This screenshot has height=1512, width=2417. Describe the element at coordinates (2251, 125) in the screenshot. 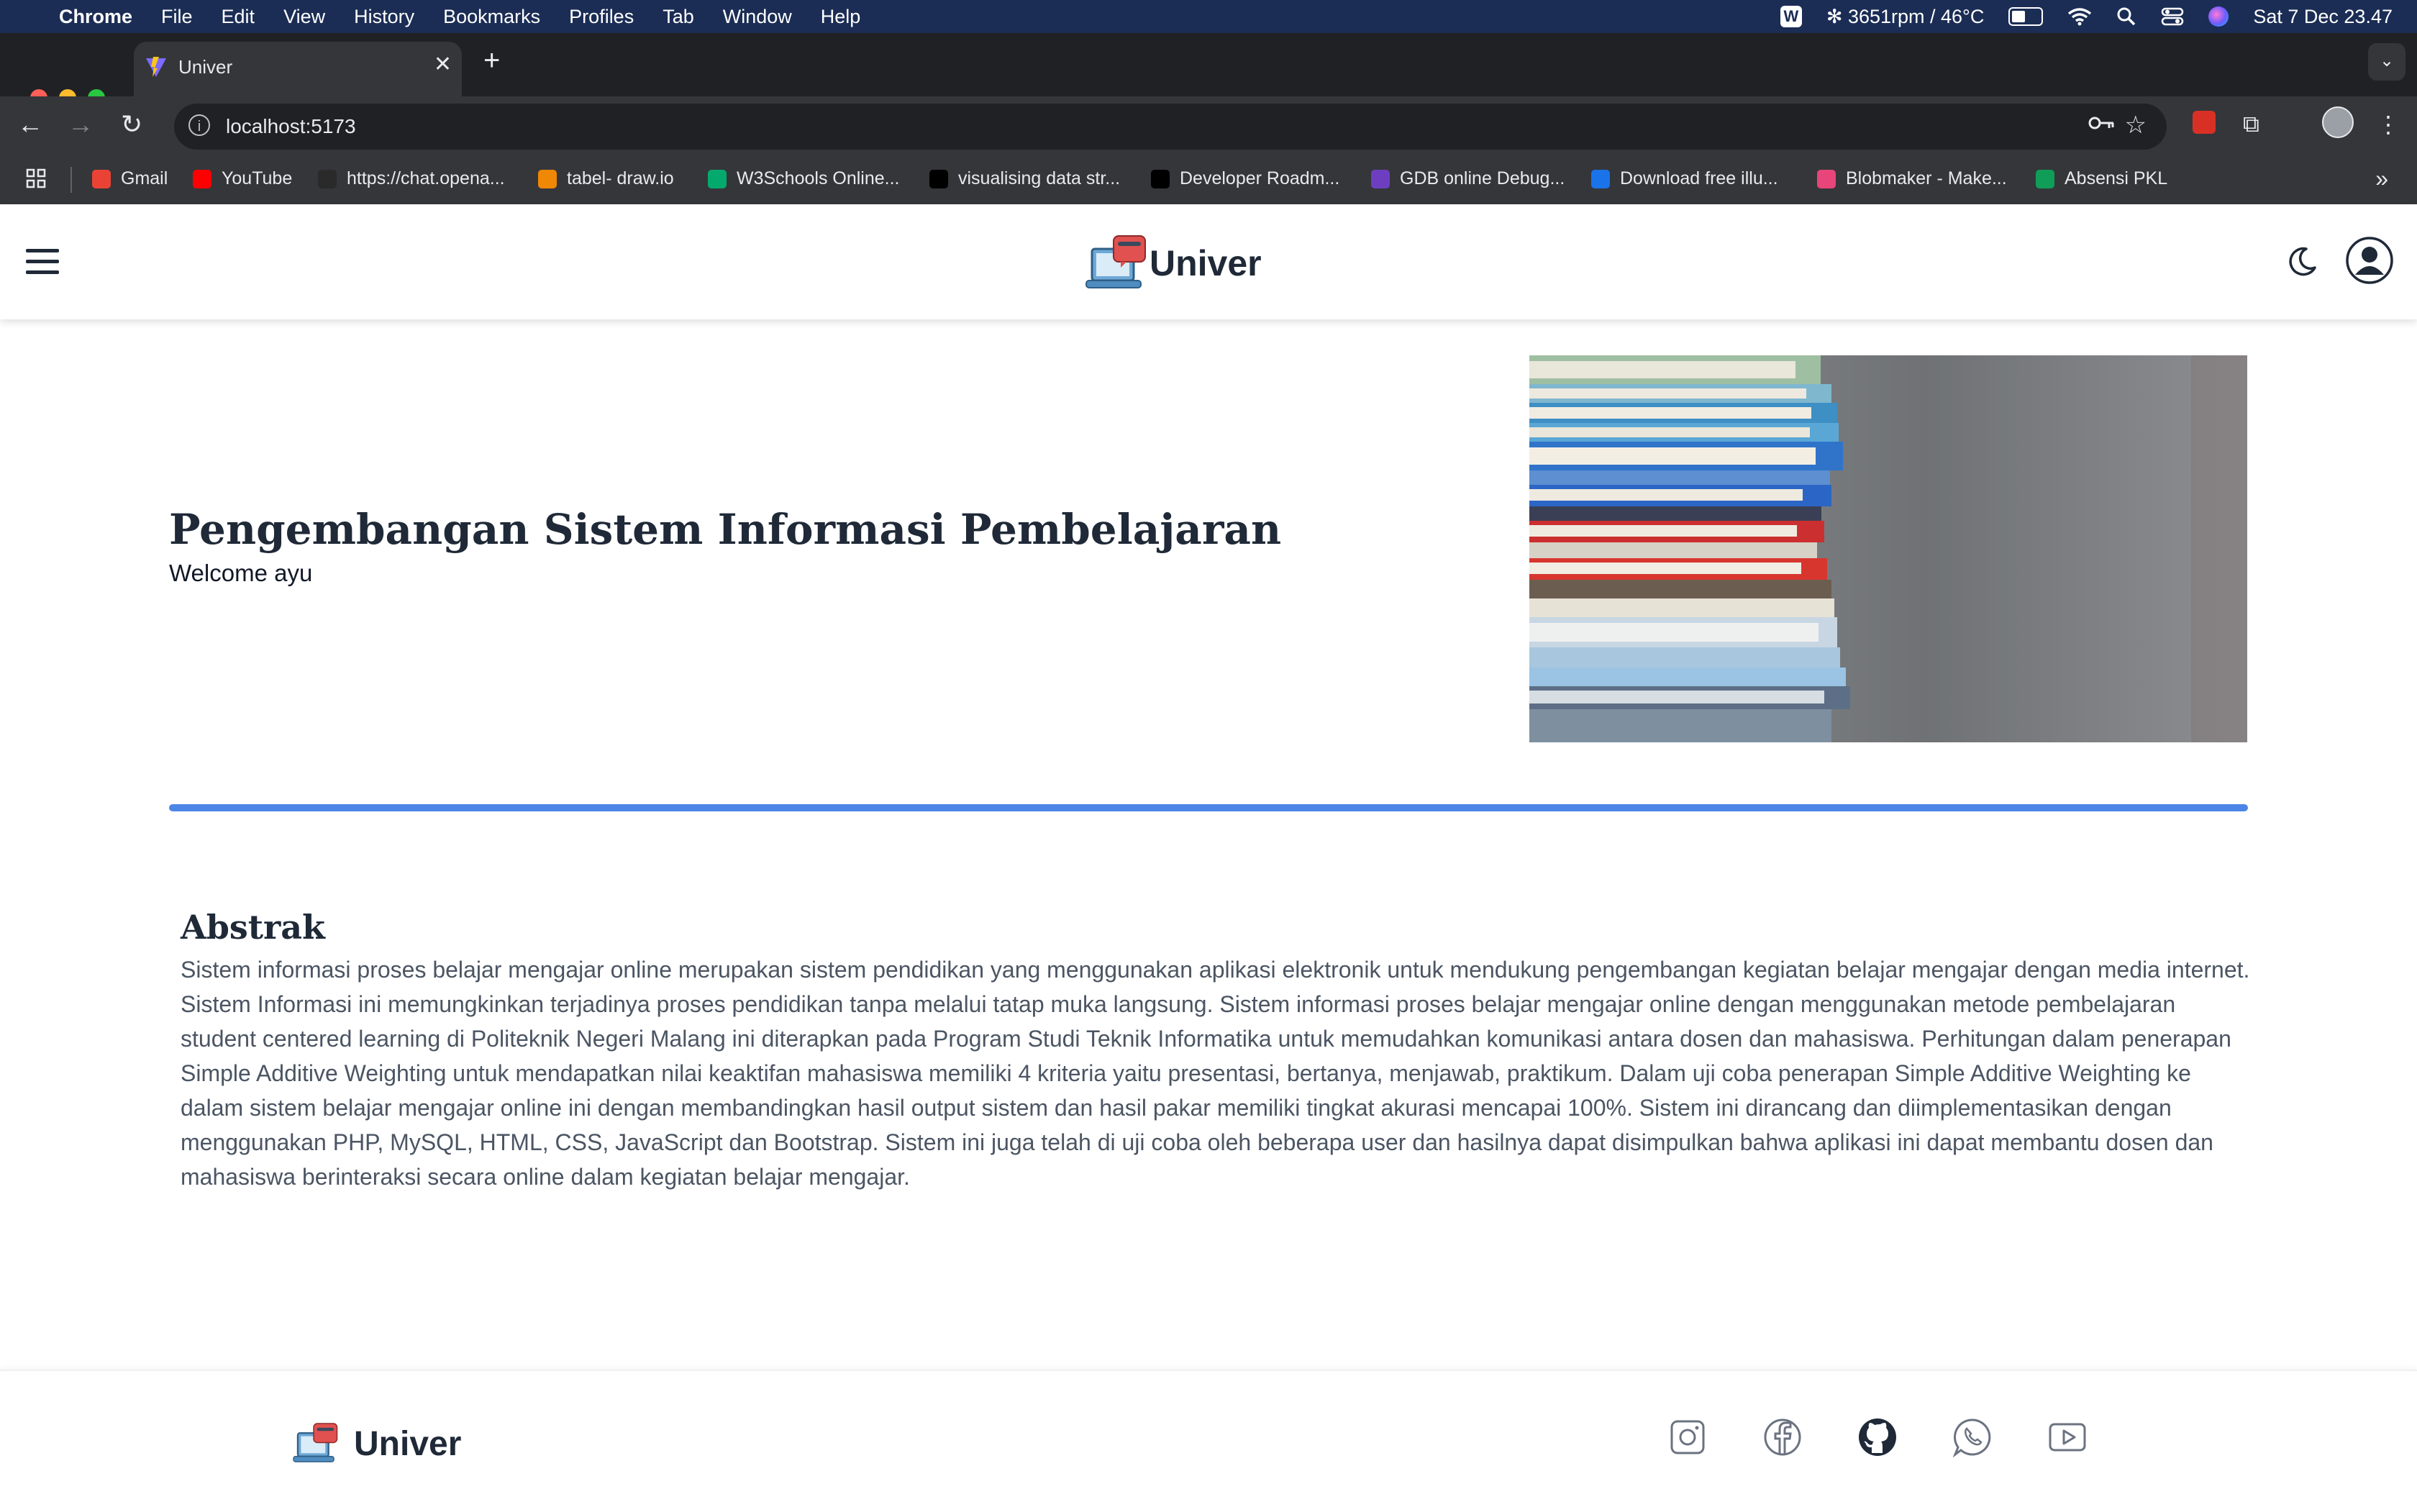

I see `extensions-puzzle-icon: ⧉` at that location.